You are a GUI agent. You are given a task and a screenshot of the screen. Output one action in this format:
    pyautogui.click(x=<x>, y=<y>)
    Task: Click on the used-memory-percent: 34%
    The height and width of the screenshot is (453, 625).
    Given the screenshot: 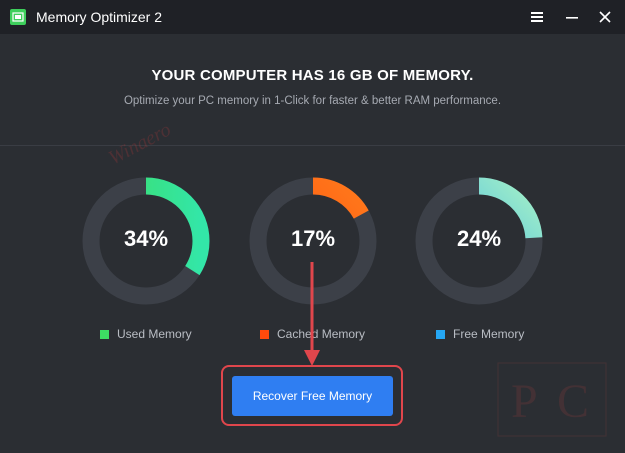 What is the action you would take?
    pyautogui.click(x=146, y=238)
    